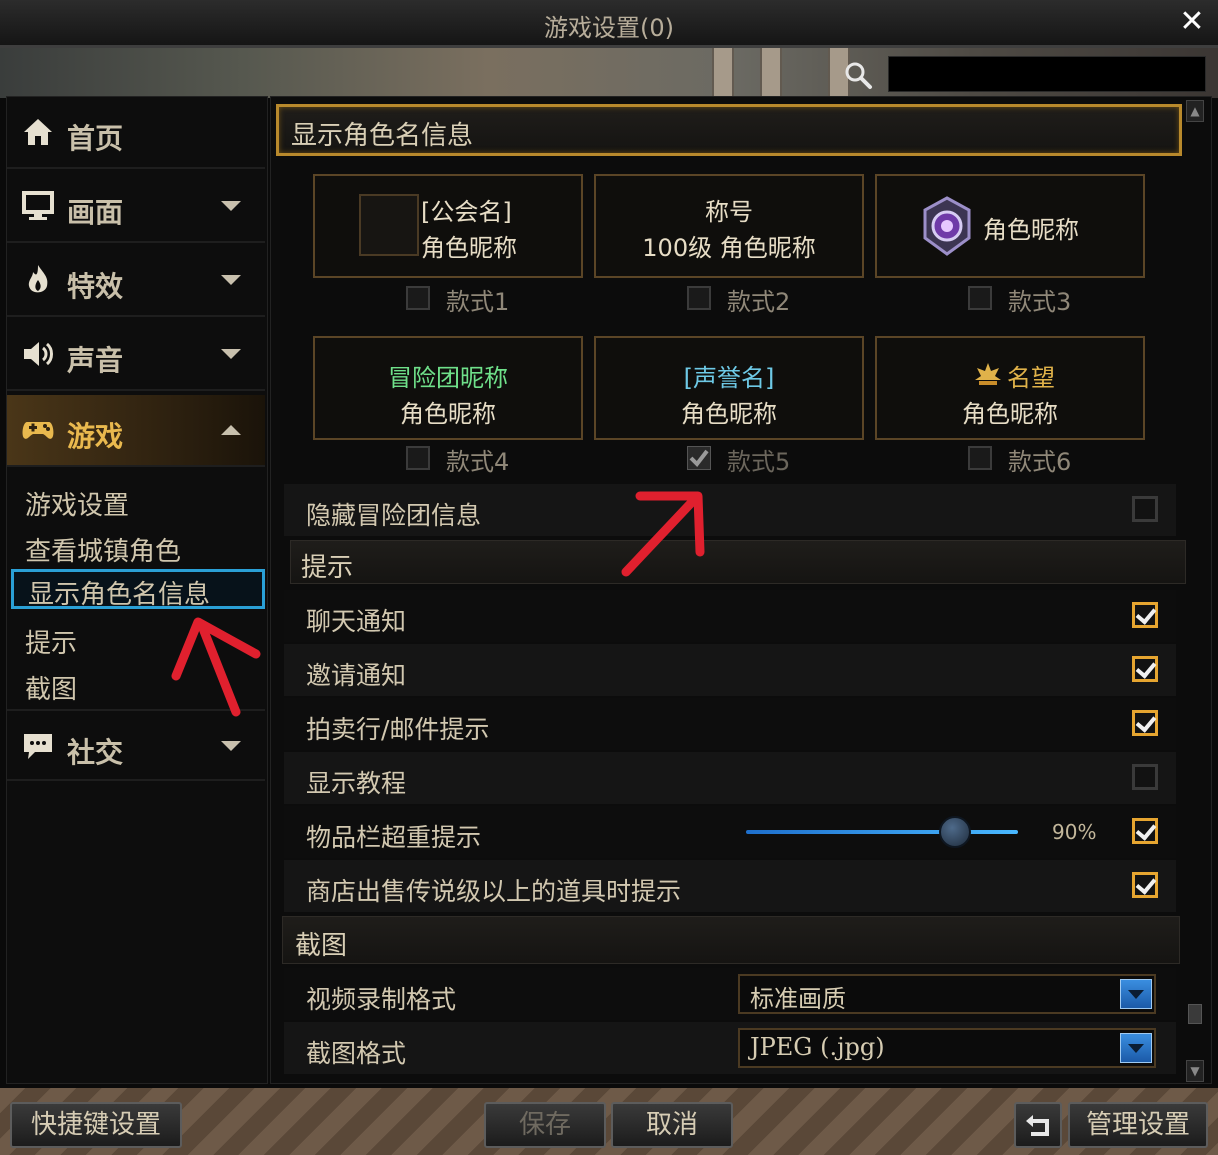 The height and width of the screenshot is (1155, 1218). Describe the element at coordinates (1047, 74) in the screenshot. I see `search-input` at that location.